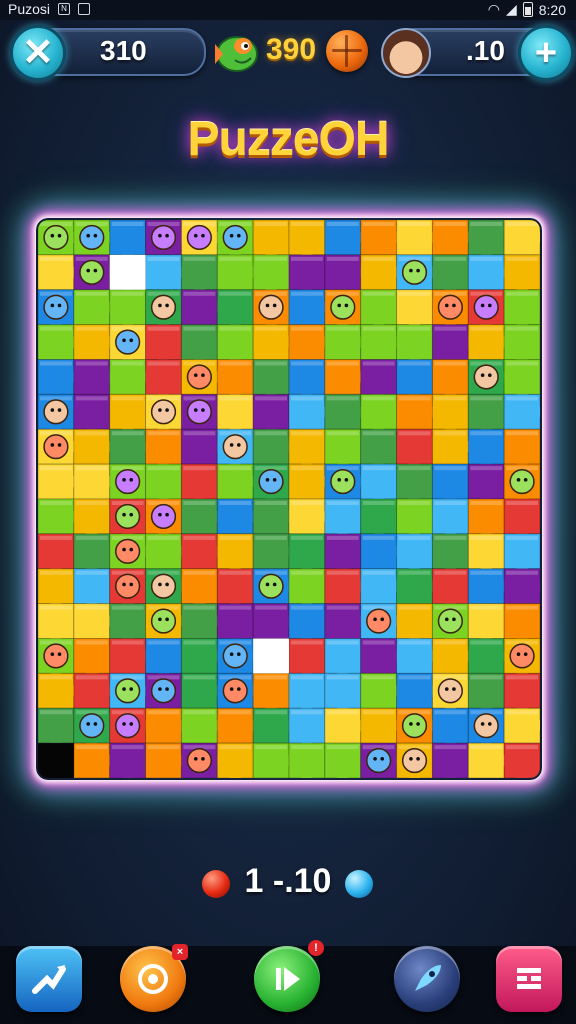  What do you see at coordinates (427, 979) in the screenshot?
I see `rocket-button` at bounding box center [427, 979].